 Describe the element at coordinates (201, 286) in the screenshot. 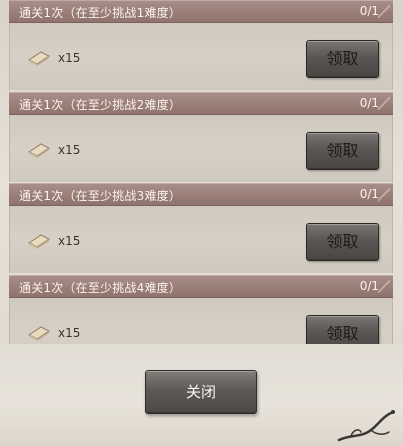

I see `task-header: 通关1次（在至少挑战4难度） 0/1` at that location.